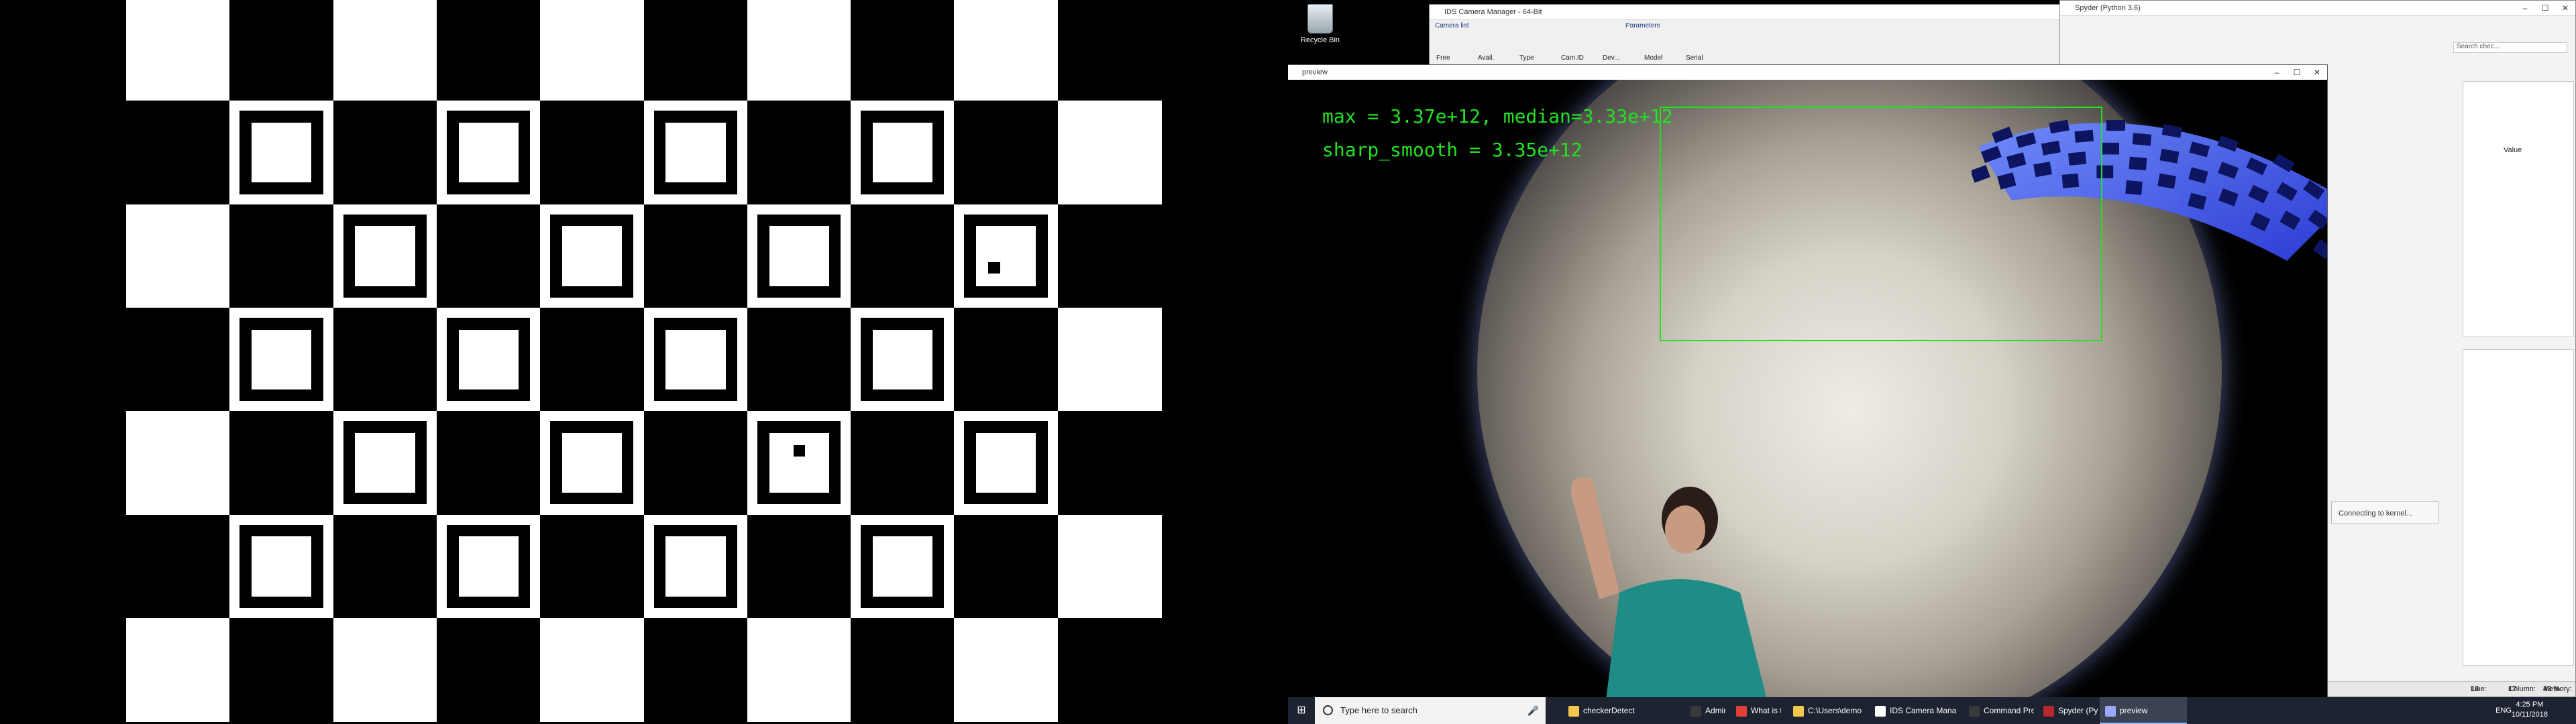 Image resolution: width=2576 pixels, height=724 pixels. Describe the element at coordinates (2108, 8) in the screenshot. I see `spyder-window-title: Spyder (Python 3.6)` at that location.